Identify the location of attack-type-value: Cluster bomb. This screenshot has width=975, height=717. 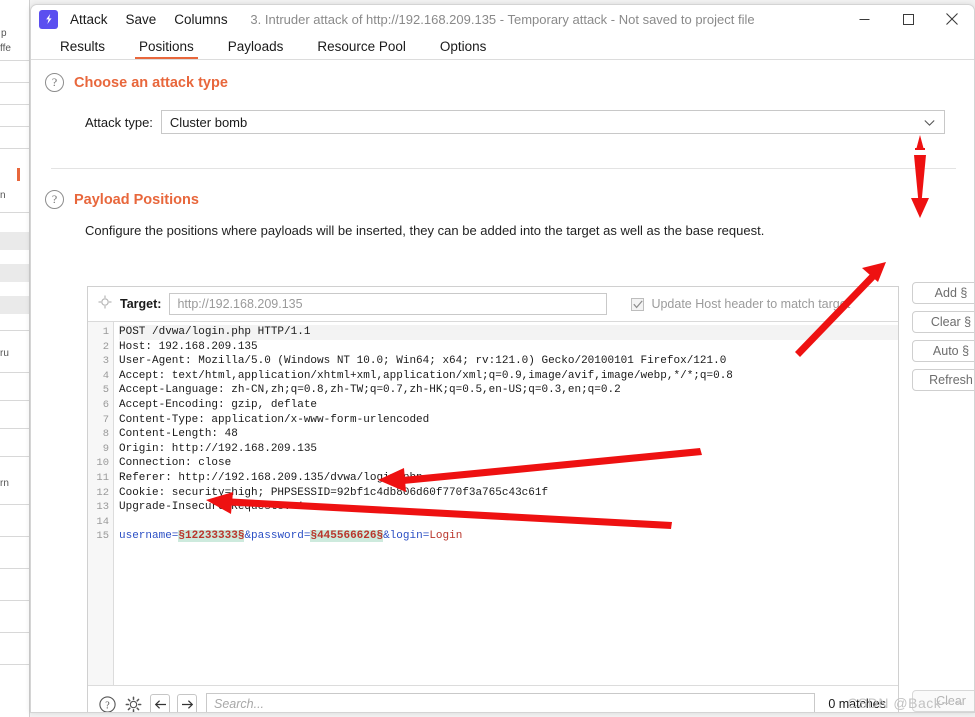
(208, 122).